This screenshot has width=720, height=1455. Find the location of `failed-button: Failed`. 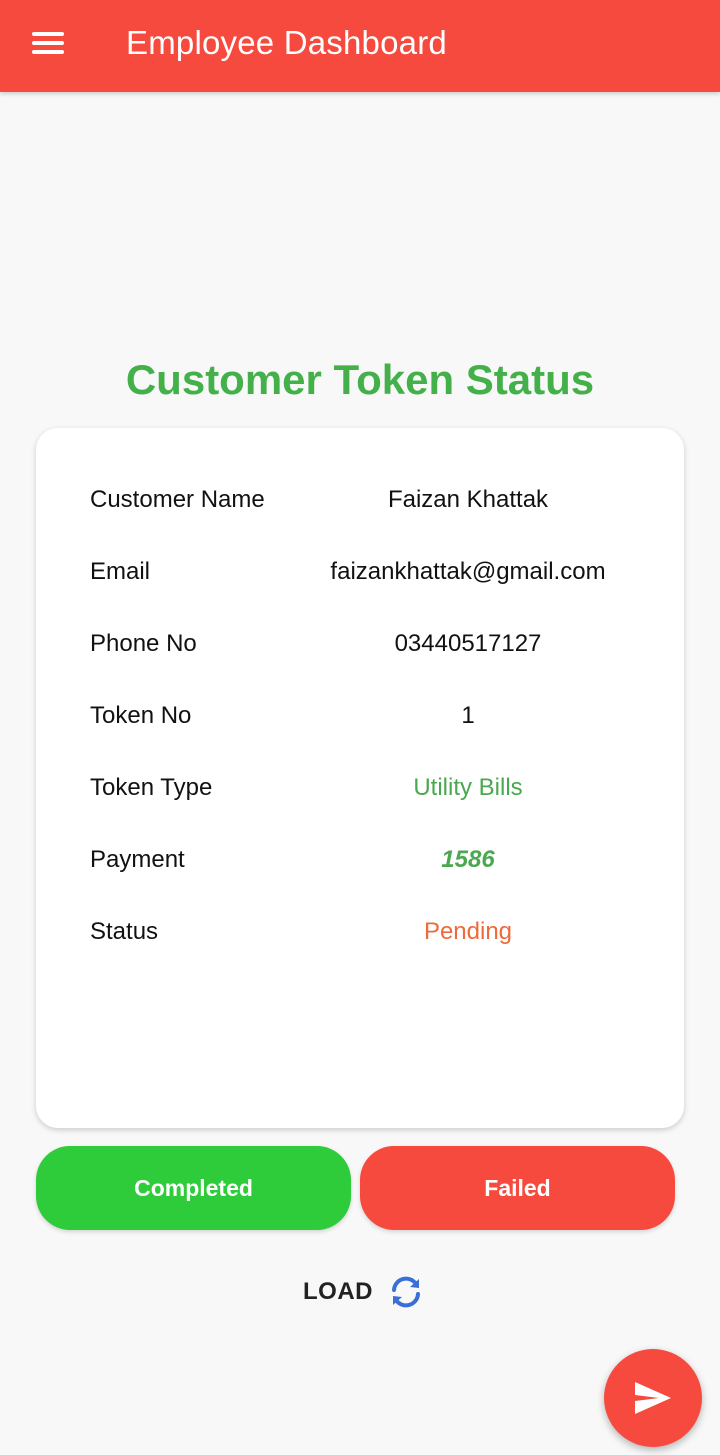

failed-button: Failed is located at coordinates (517, 1188).